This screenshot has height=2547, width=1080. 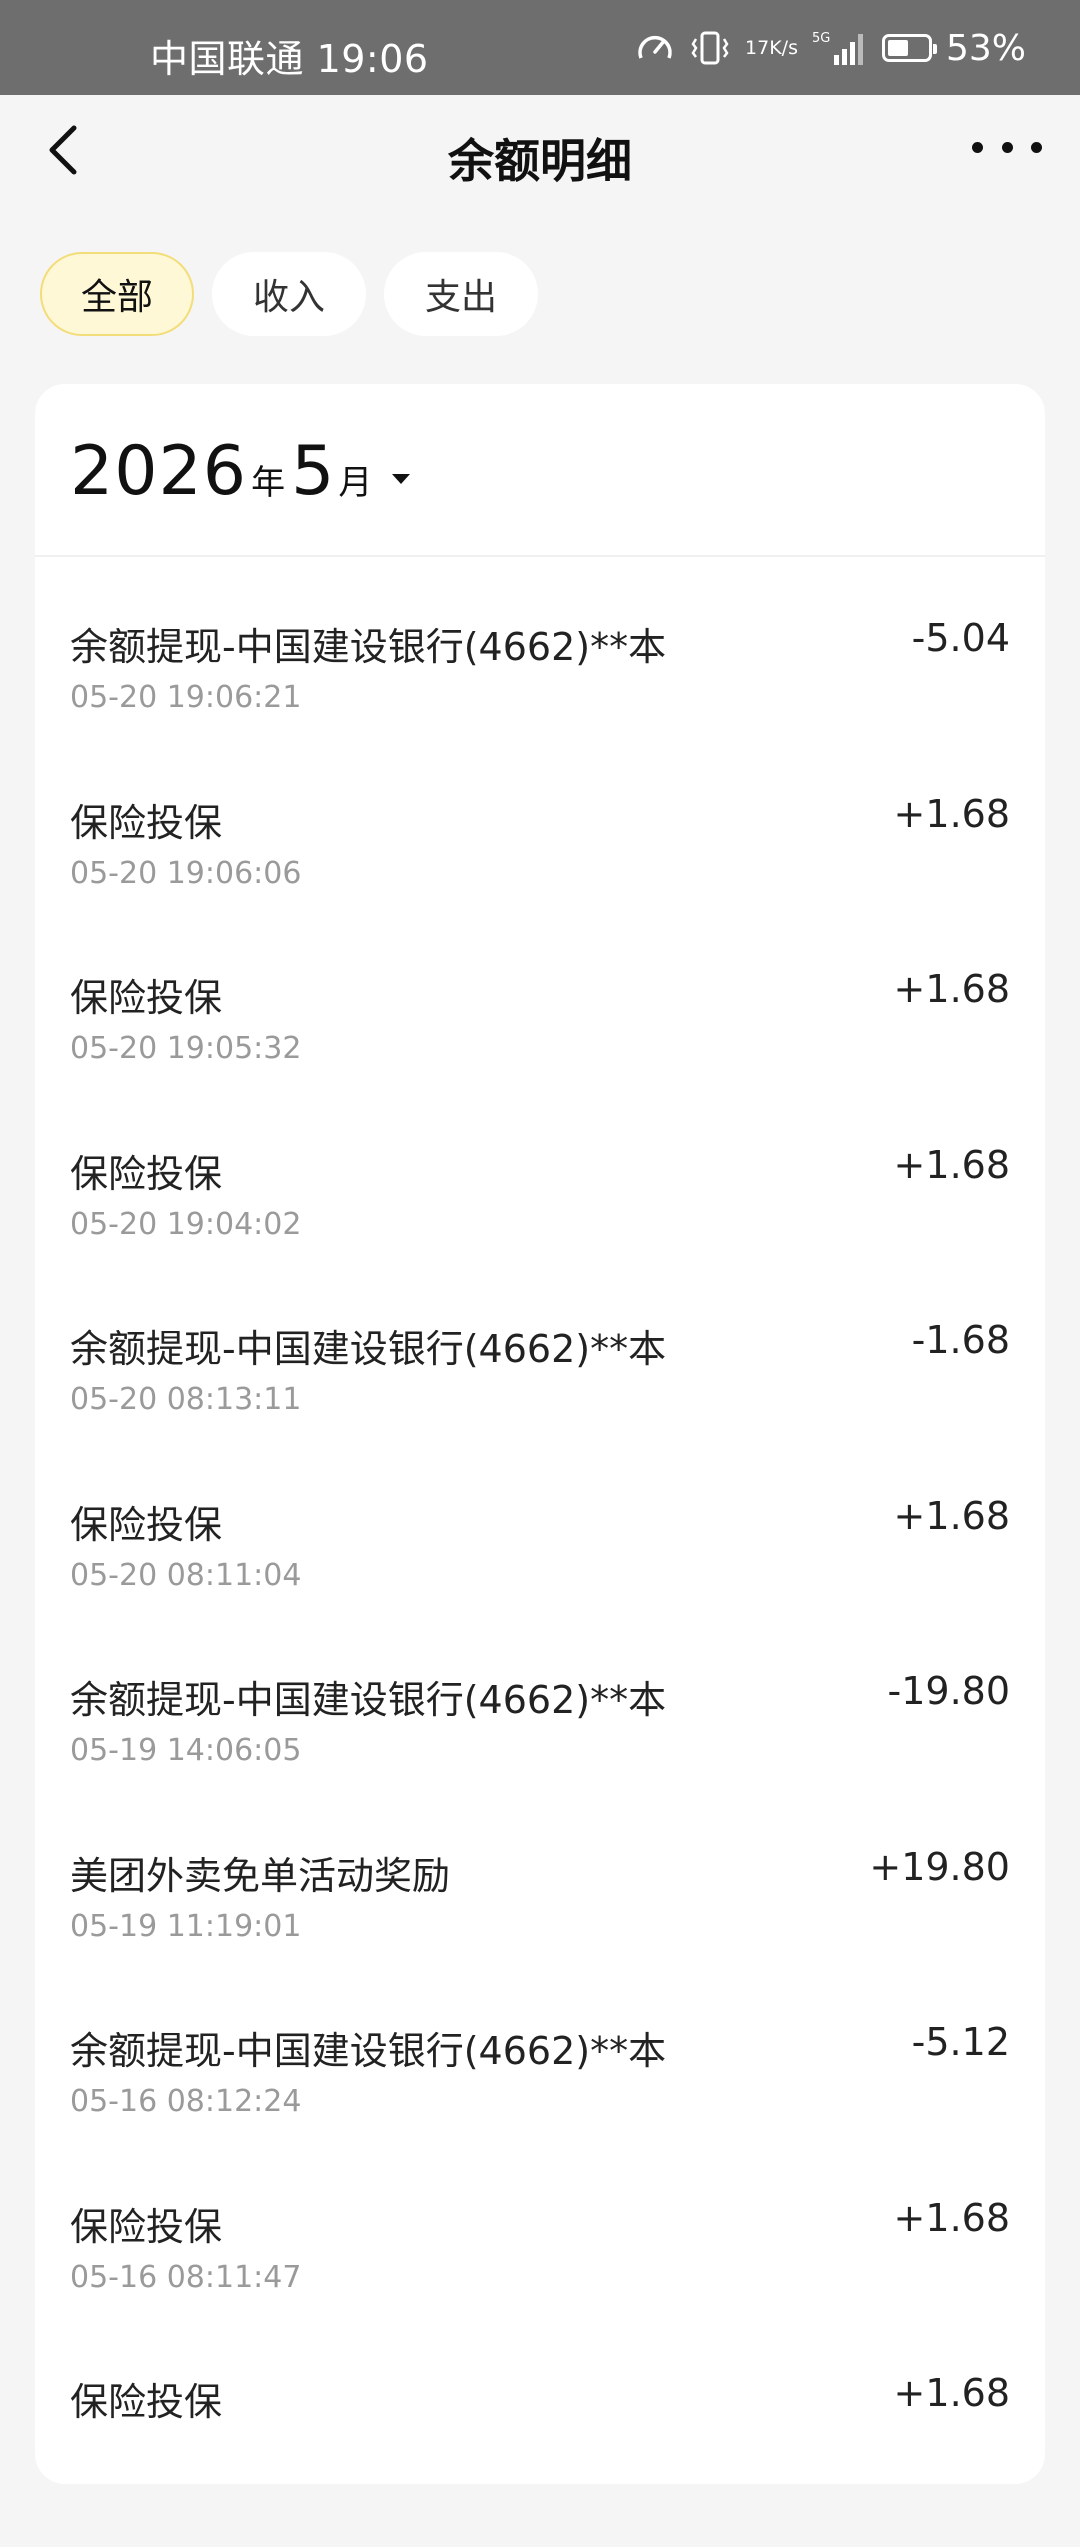 I want to click on tab-income: 收入, so click(x=289, y=294).